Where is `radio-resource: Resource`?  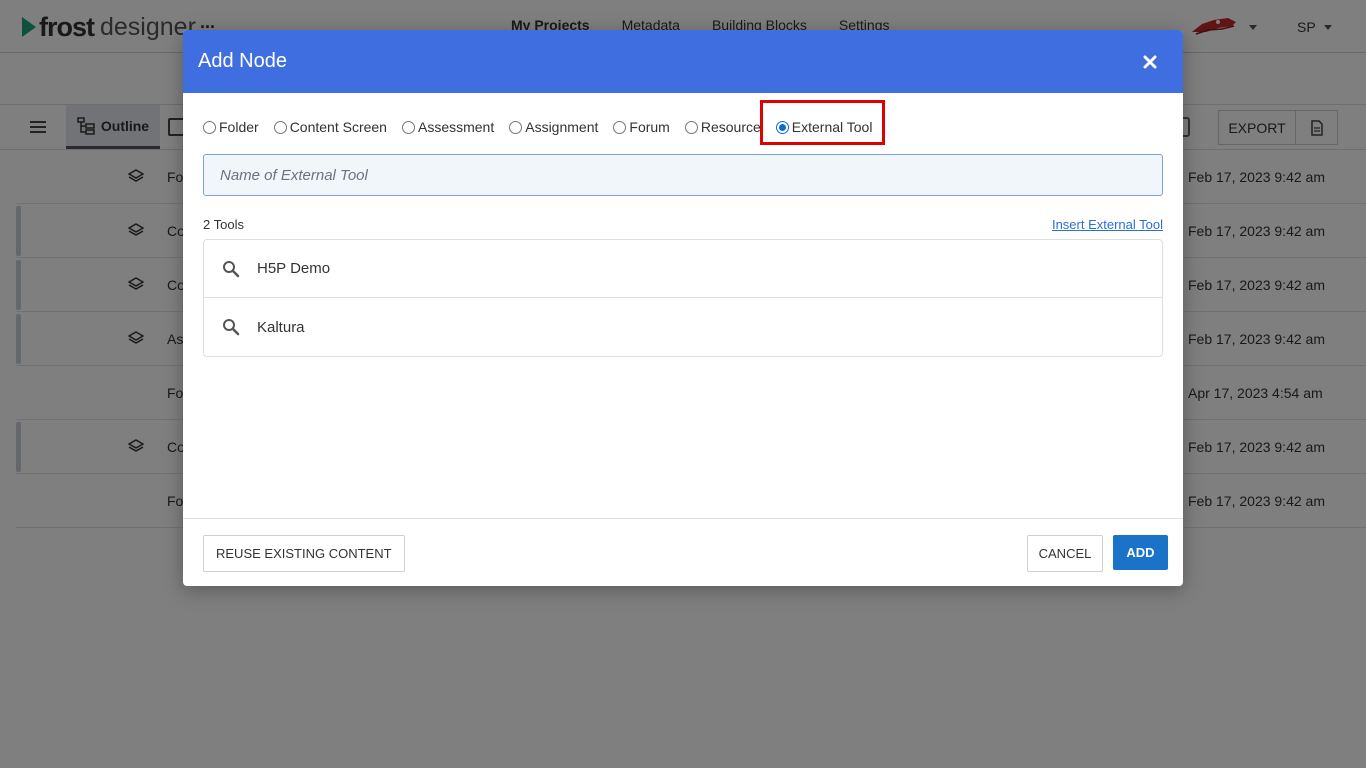
radio-resource: Resource is located at coordinates (722, 127).